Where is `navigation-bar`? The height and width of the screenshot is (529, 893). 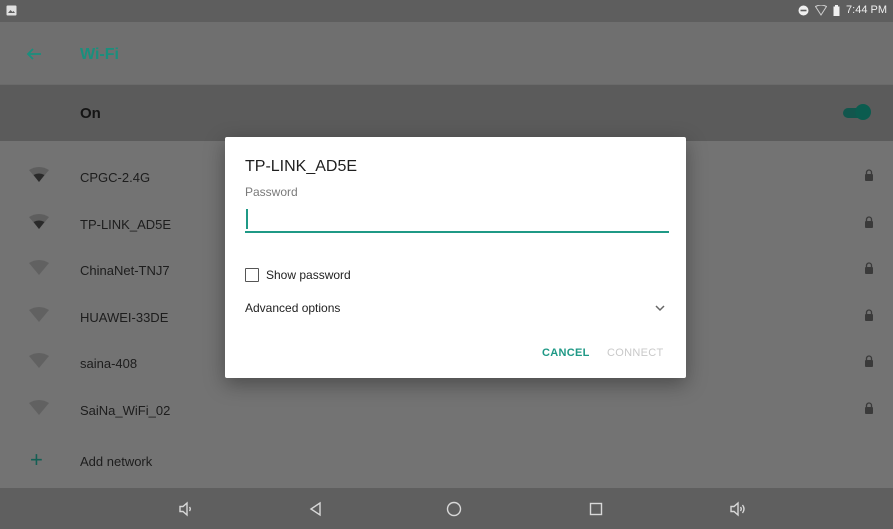
navigation-bar is located at coordinates (446, 508).